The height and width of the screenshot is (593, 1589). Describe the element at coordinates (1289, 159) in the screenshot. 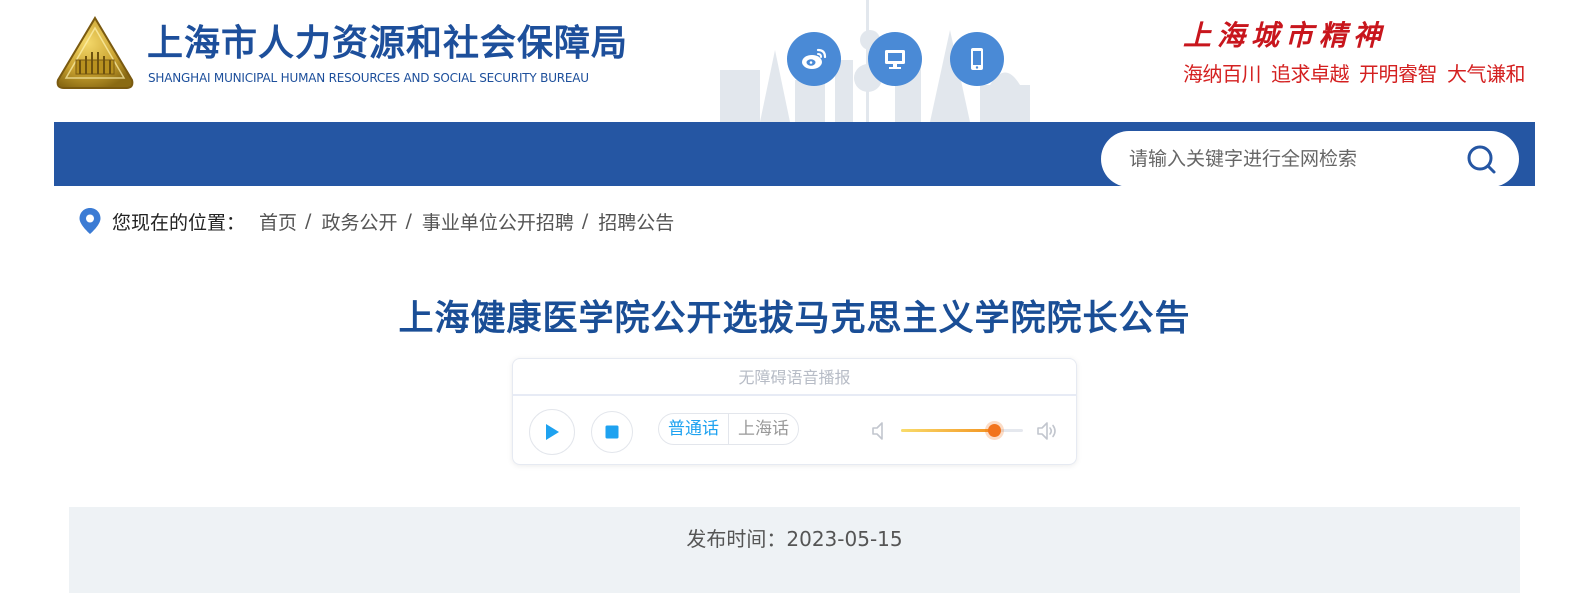

I see `search-input` at that location.